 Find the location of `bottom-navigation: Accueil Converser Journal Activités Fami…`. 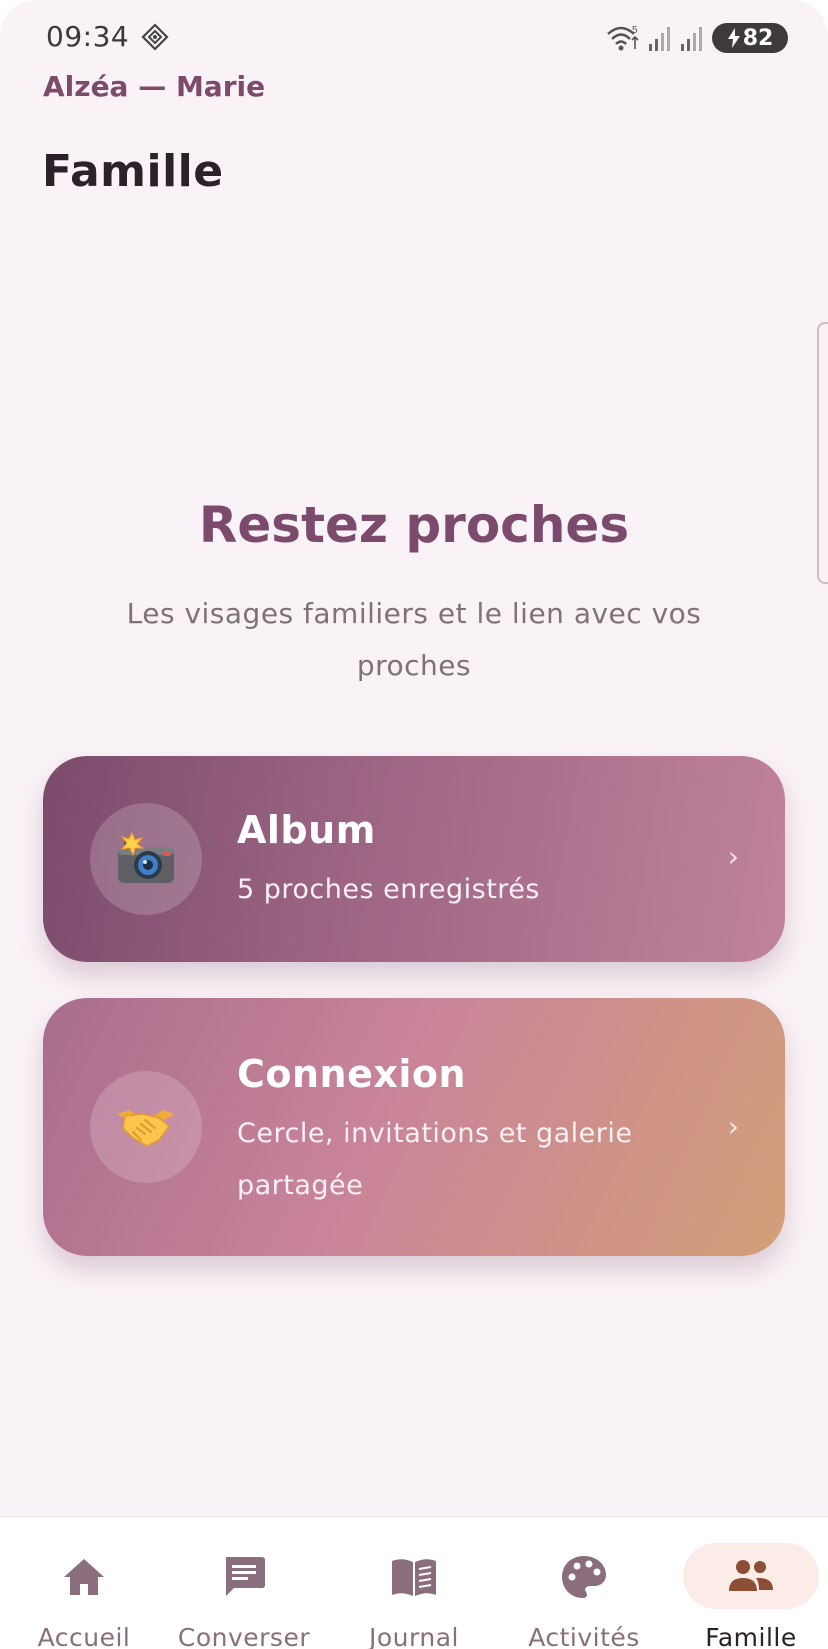

bottom-navigation: Accueil Converser Journal Activités Fami… is located at coordinates (414, 1582).